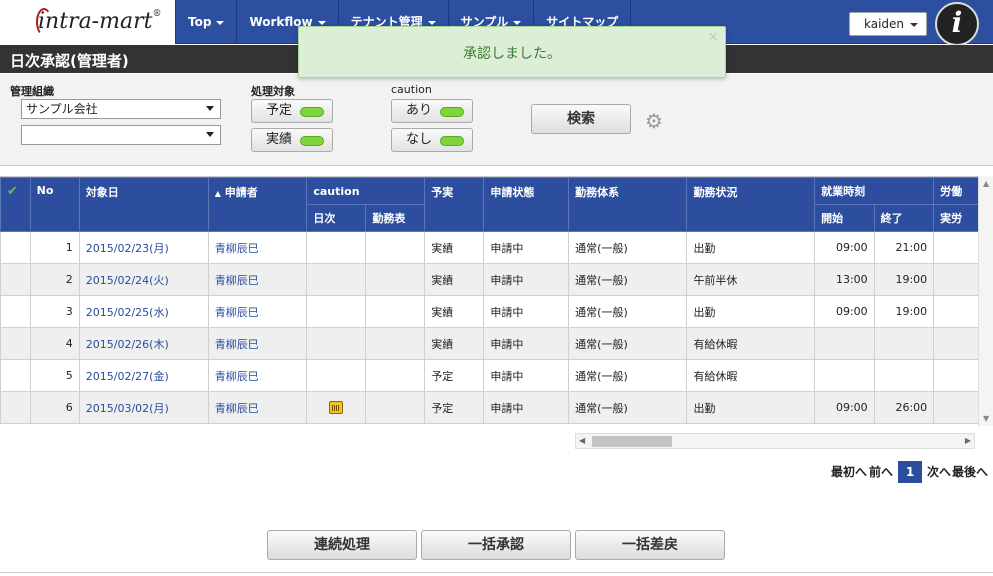 This screenshot has width=993, height=576. Describe the element at coordinates (292, 111) in the screenshot. I see `toggle-plan: 予定` at that location.